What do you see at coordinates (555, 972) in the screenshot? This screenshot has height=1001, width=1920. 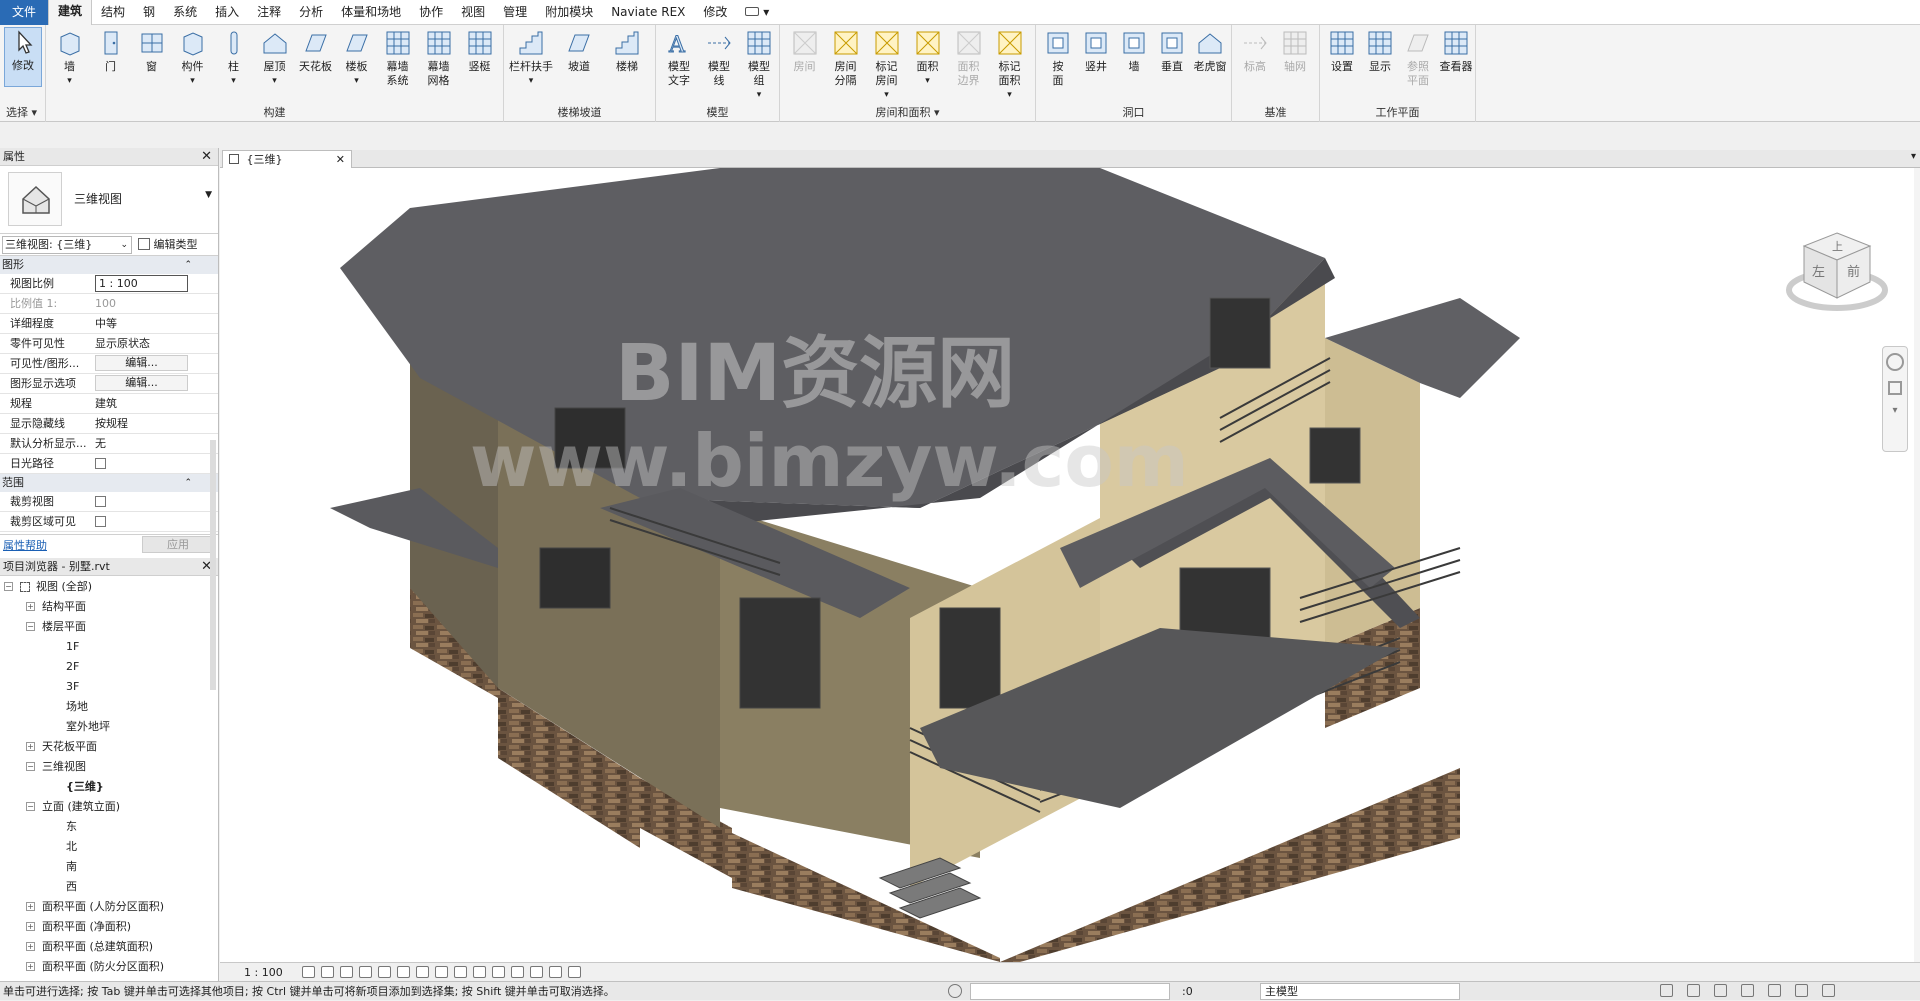 I see `temp-view-icon` at bounding box center [555, 972].